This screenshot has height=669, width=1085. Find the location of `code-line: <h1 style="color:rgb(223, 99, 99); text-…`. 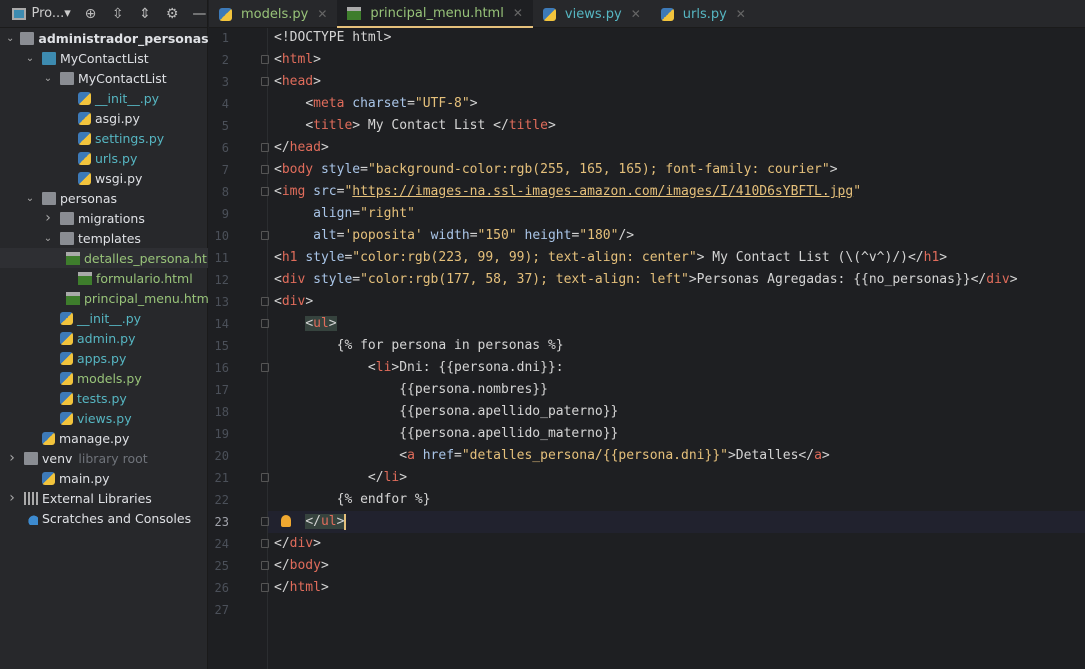

code-line: <h1 style="color:rgb(223, 99, 99); text-… is located at coordinates (610, 258).